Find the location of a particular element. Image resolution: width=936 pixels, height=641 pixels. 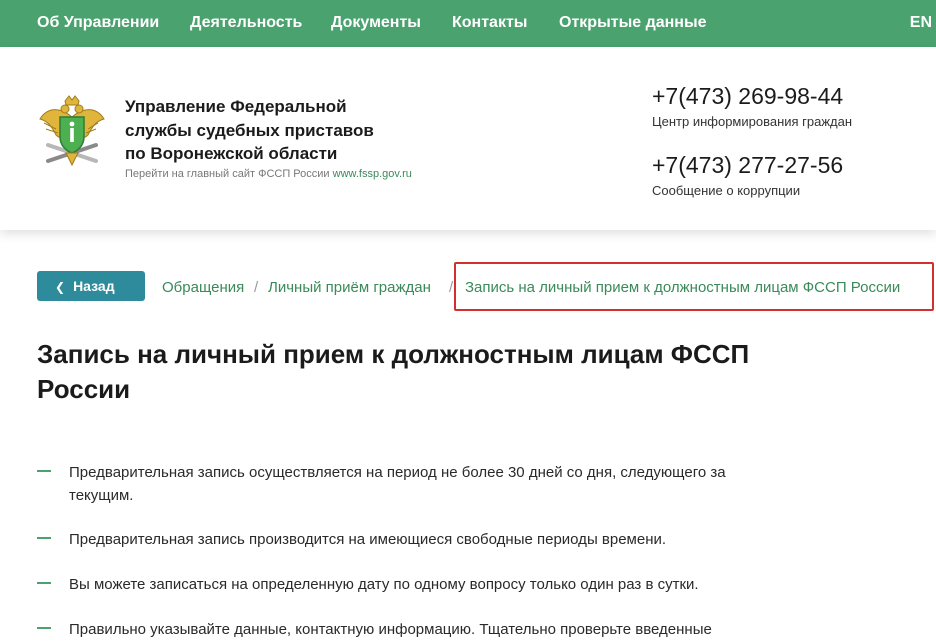

fssp-emblem-icon is located at coordinates (72, 132).